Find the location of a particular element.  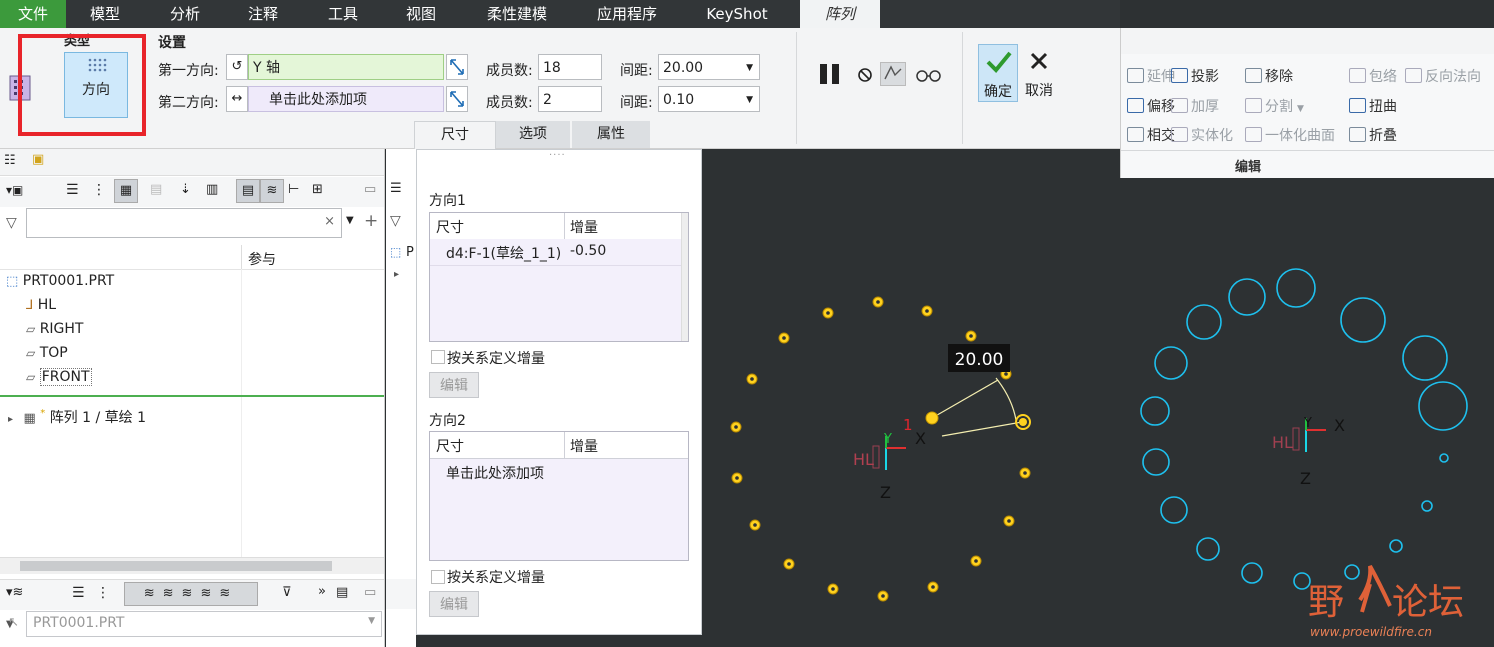

dim-value-text: 20.00 is located at coordinates (979, 360).